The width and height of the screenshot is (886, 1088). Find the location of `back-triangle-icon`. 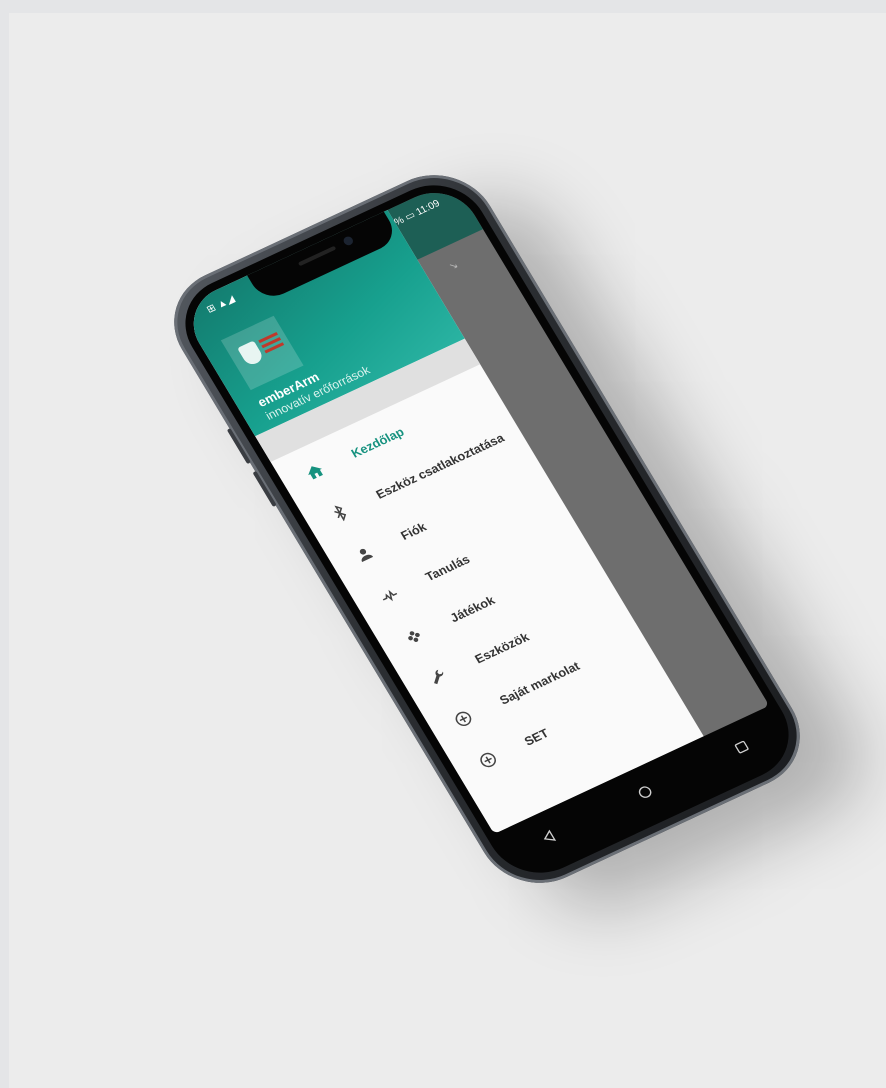

back-triangle-icon is located at coordinates (550, 835).